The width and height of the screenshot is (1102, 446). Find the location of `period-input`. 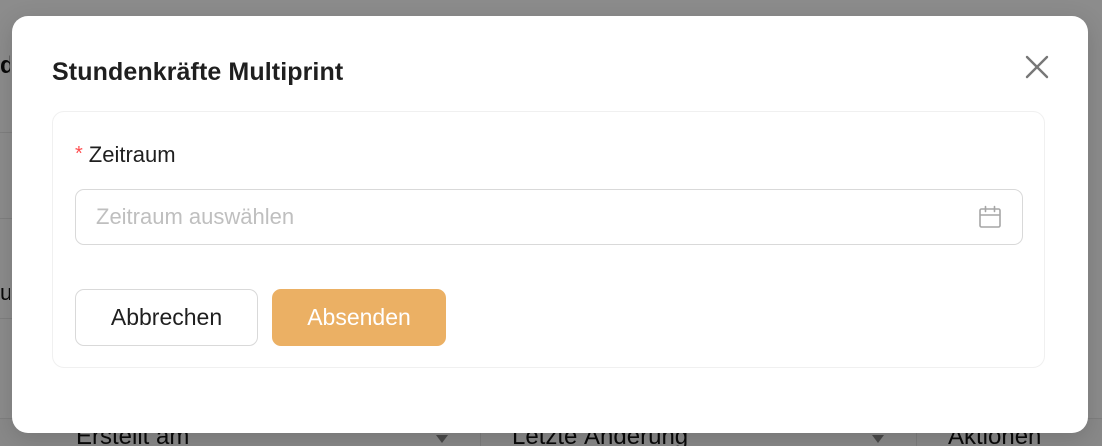

period-input is located at coordinates (526, 217).